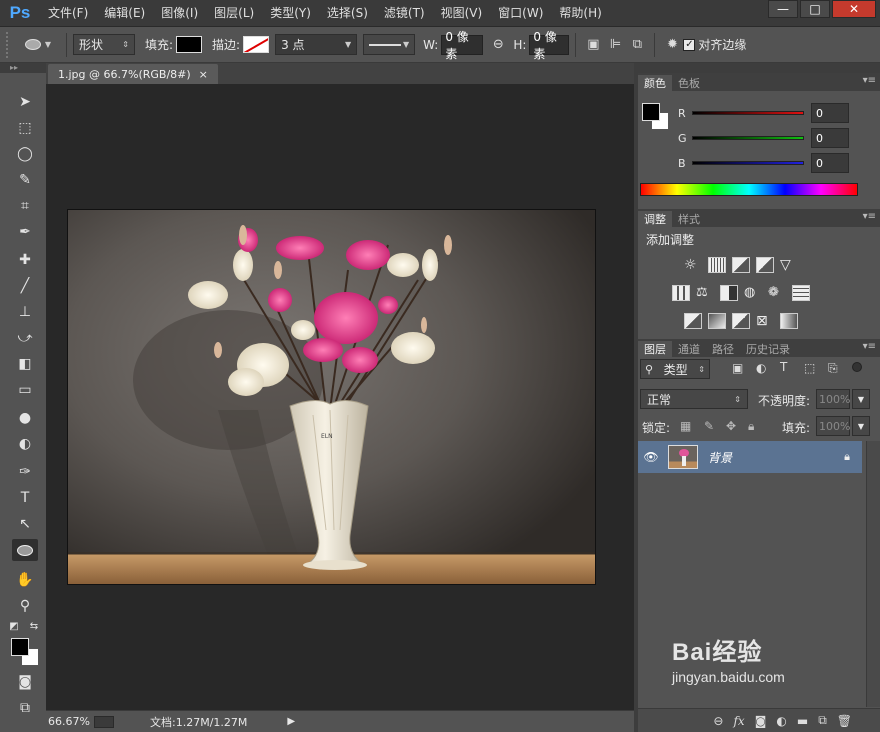  What do you see at coordinates (809, 368) in the screenshot?
I see `filter-shape-icon: ⬚` at bounding box center [809, 368].